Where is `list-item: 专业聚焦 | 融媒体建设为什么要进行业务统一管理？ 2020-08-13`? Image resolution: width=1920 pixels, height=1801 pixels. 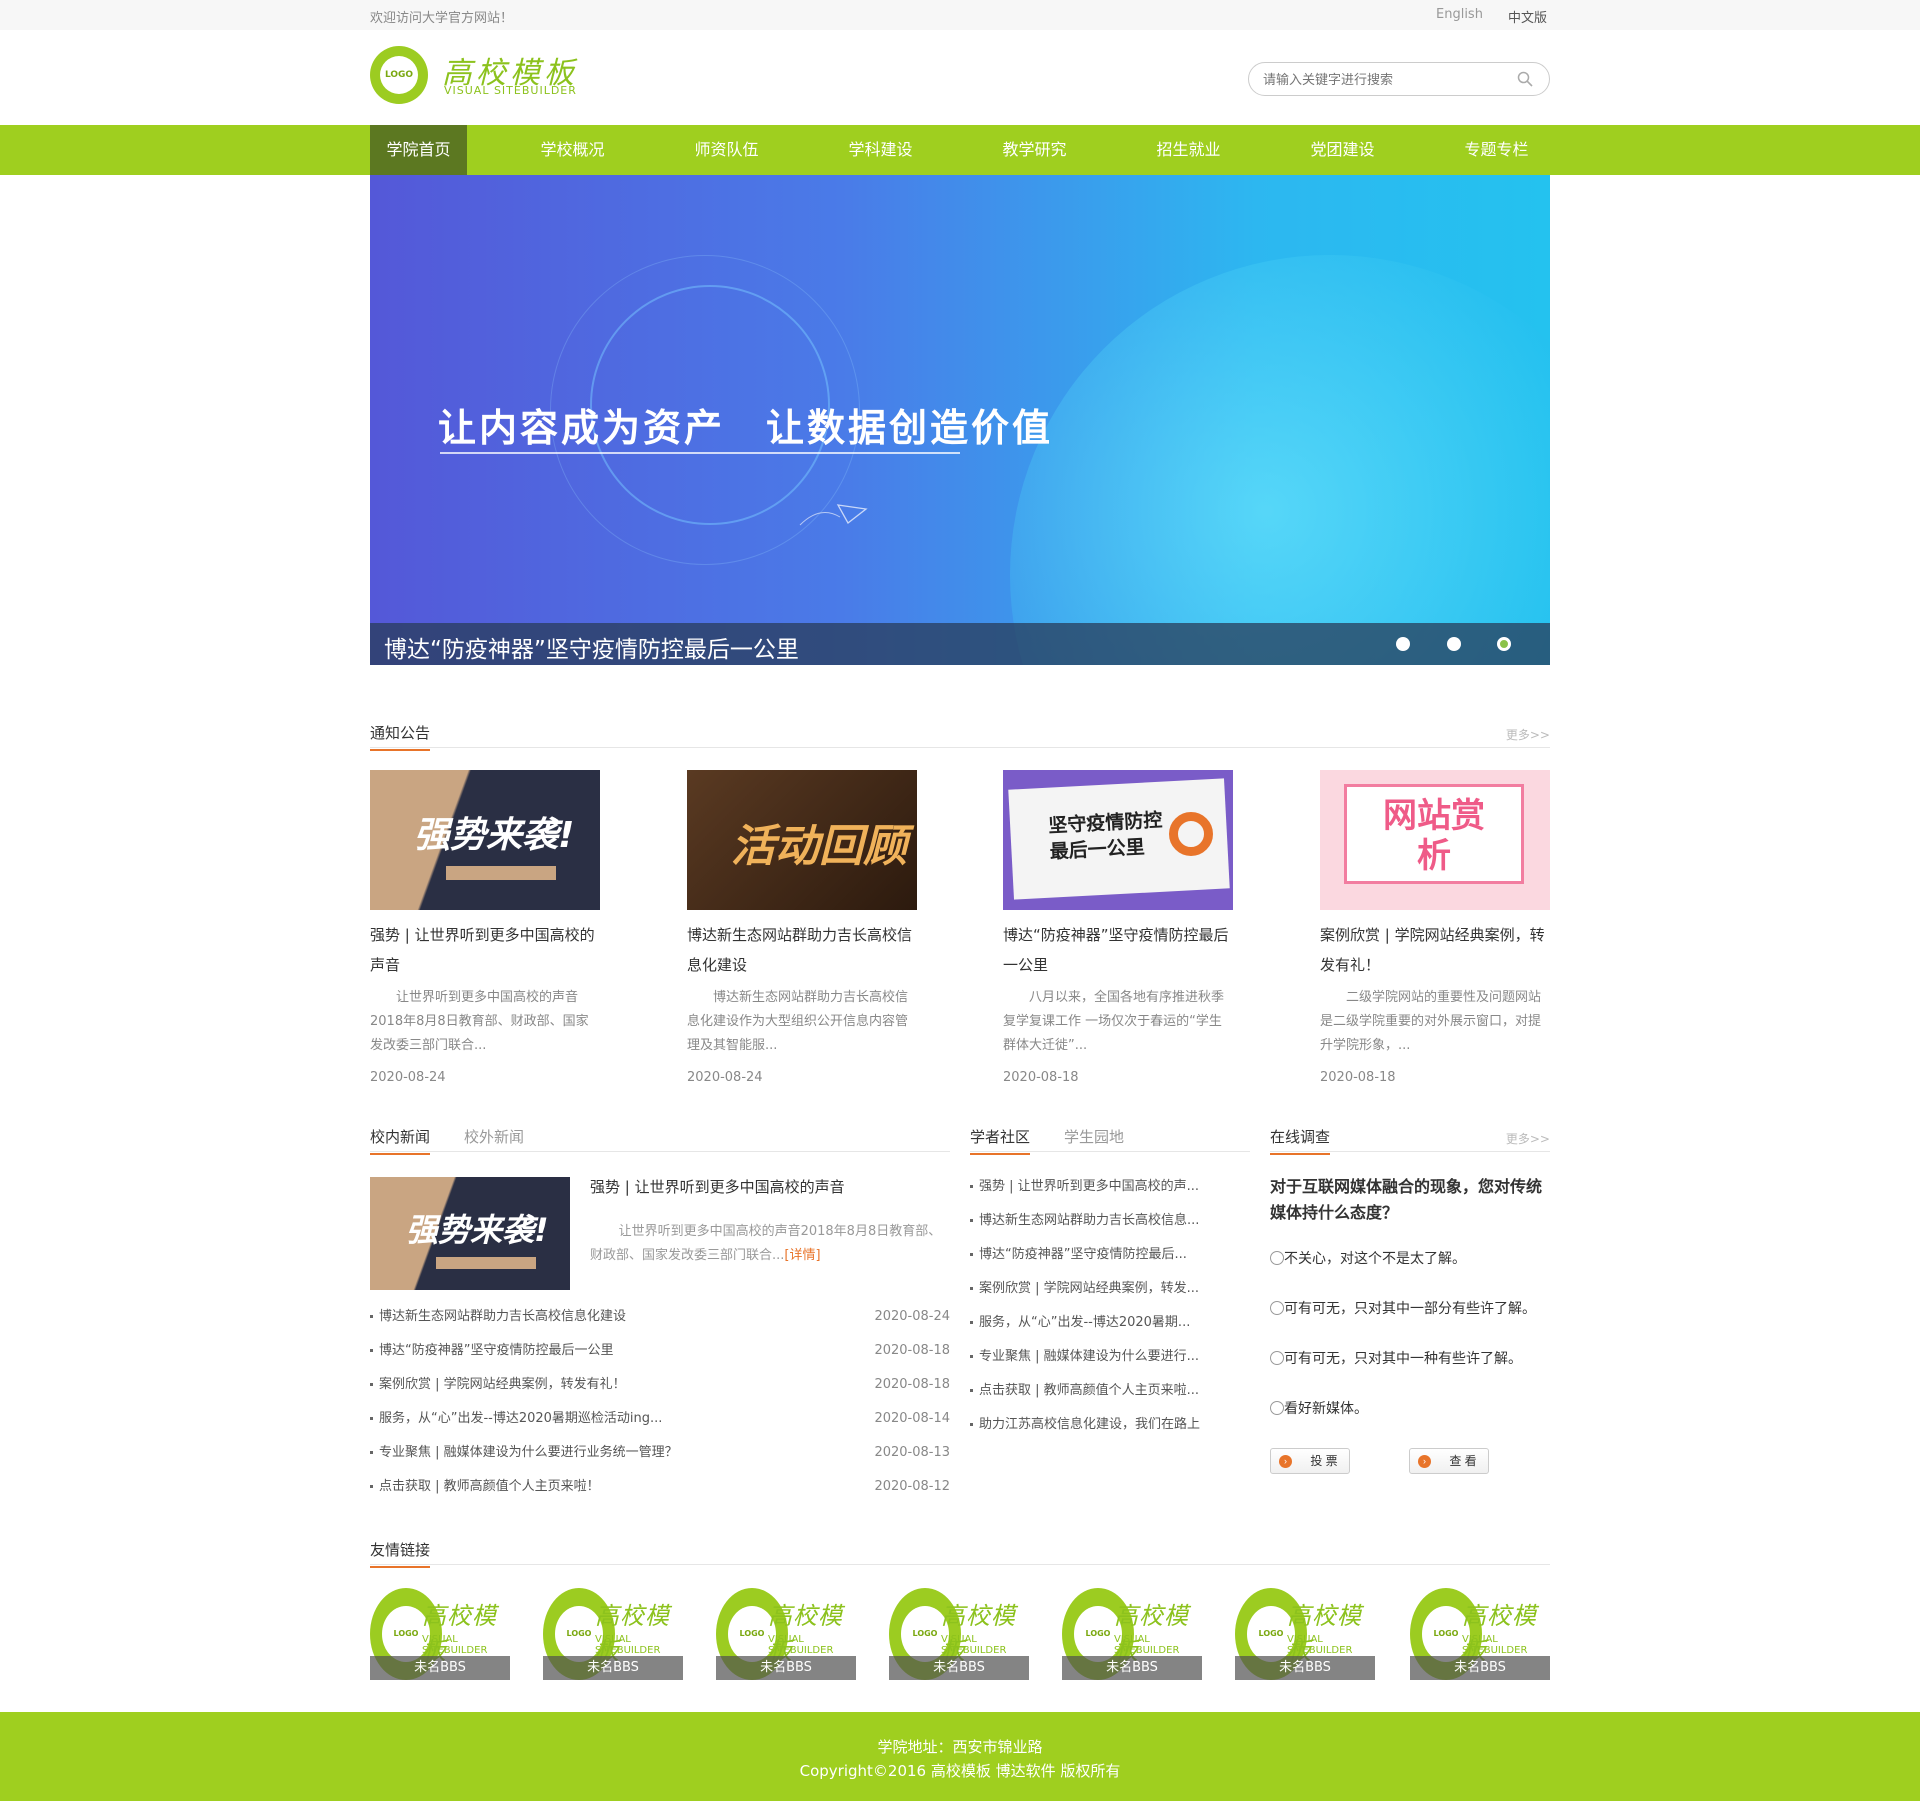
list-item: 专业聚焦 | 融媒体建设为什么要进行业务统一管理？ 2020-08-13 is located at coordinates (660, 1453).